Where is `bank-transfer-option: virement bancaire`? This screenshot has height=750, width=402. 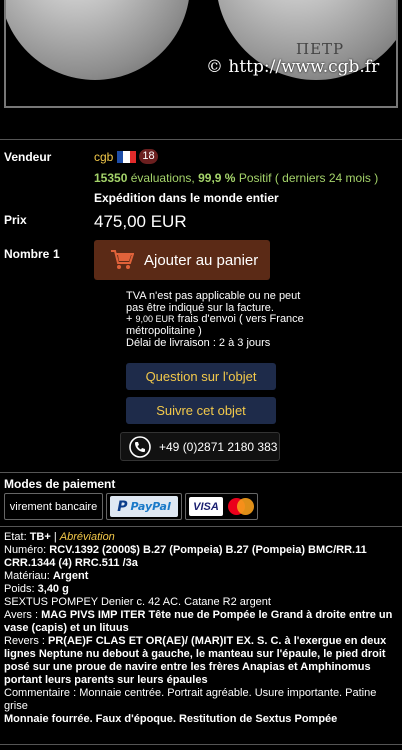
bank-transfer-option: virement bancaire is located at coordinates (53, 506).